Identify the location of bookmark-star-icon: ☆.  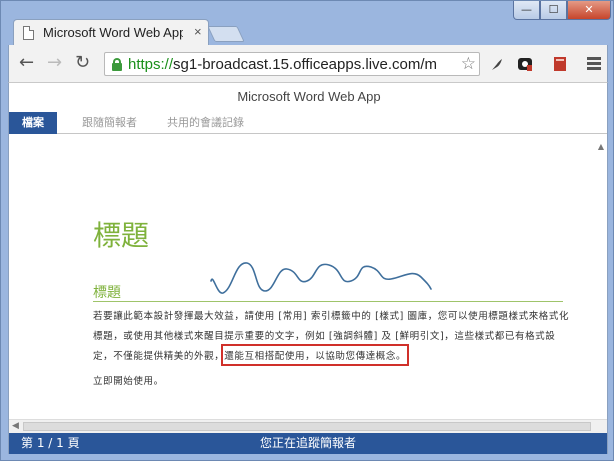
(468, 64).